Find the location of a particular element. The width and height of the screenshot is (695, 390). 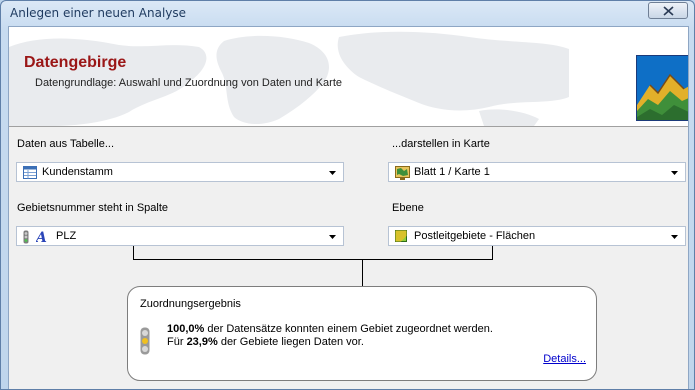

result-line-areas: Für 23,9% der Gebiete liegen Daten vor. is located at coordinates (265, 342).